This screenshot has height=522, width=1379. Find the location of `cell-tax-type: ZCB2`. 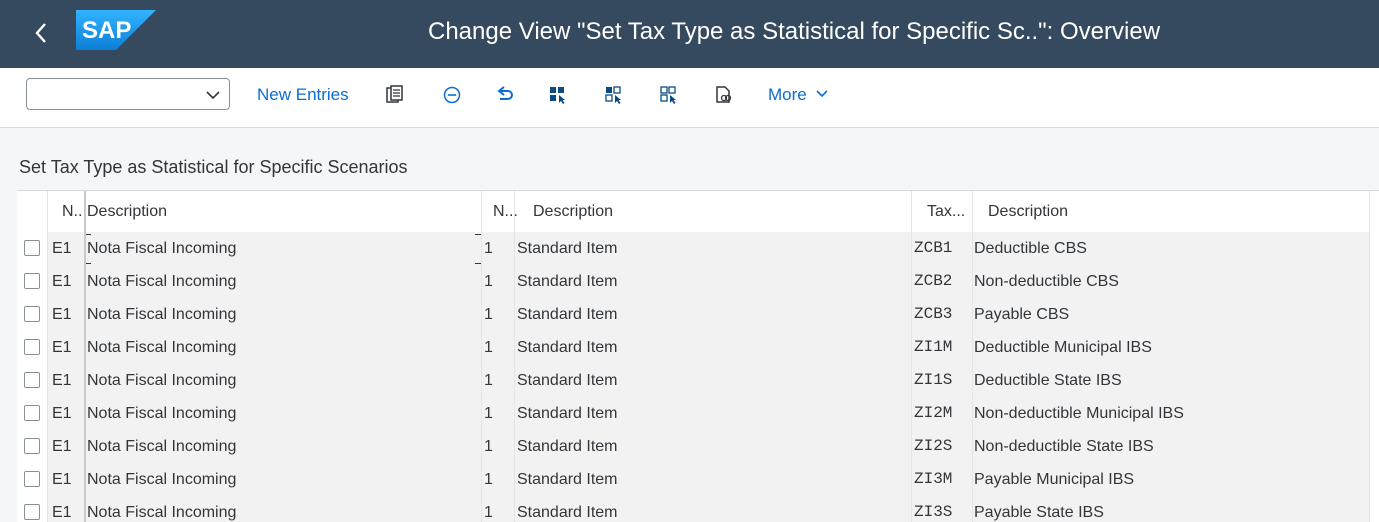

cell-tax-type: ZCB2 is located at coordinates (933, 281).